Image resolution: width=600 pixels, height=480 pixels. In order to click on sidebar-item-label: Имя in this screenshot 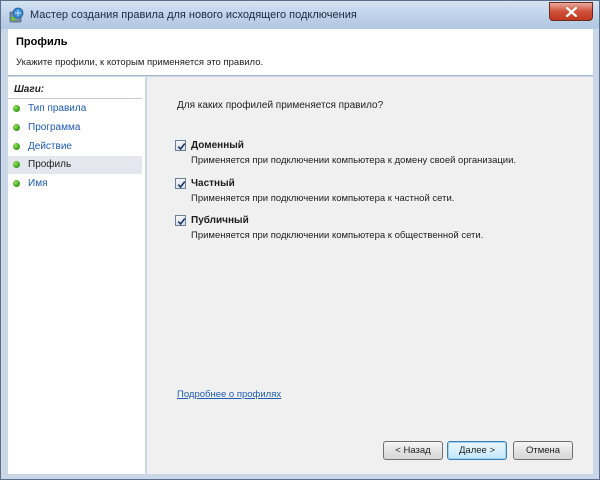, I will do `click(38, 183)`.